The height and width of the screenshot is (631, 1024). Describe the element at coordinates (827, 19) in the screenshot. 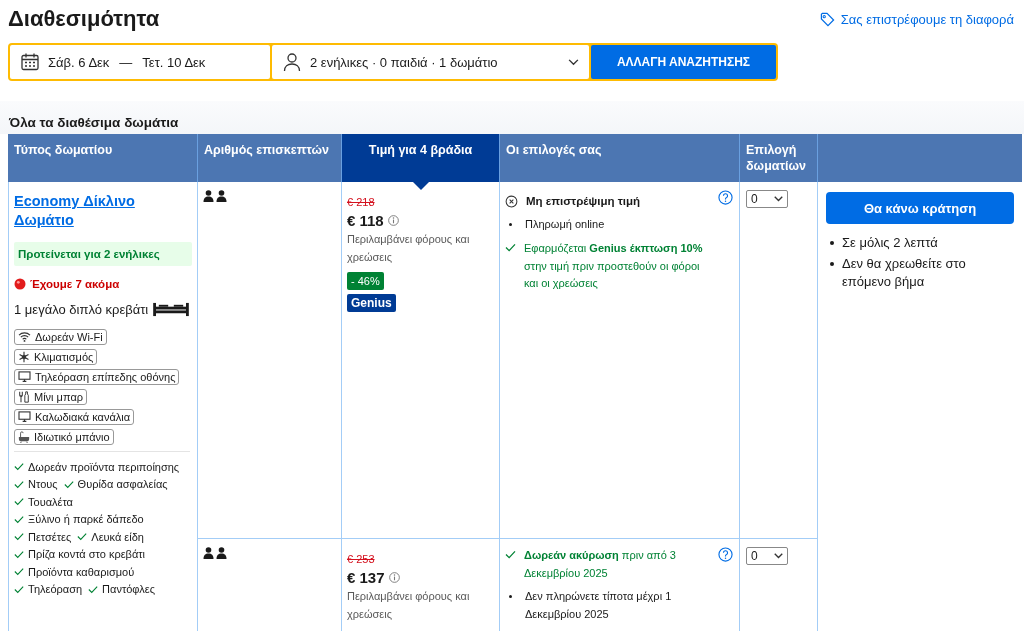

I see `tag-icon` at that location.